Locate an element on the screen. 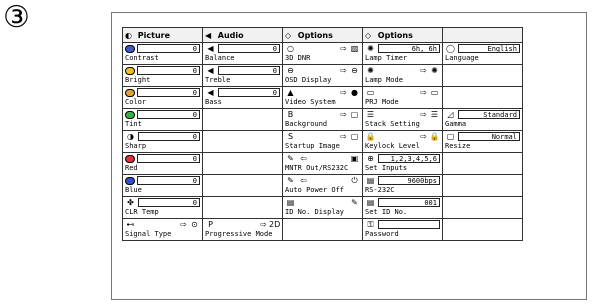  startup-image-submenu-icon: ▢ is located at coordinates (354, 136).